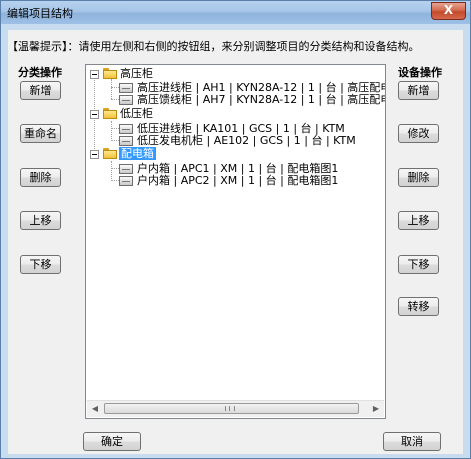 Image resolution: width=471 pixels, height=459 pixels. What do you see at coordinates (412, 441) in the screenshot?
I see `cancel-button: 取消` at bounding box center [412, 441].